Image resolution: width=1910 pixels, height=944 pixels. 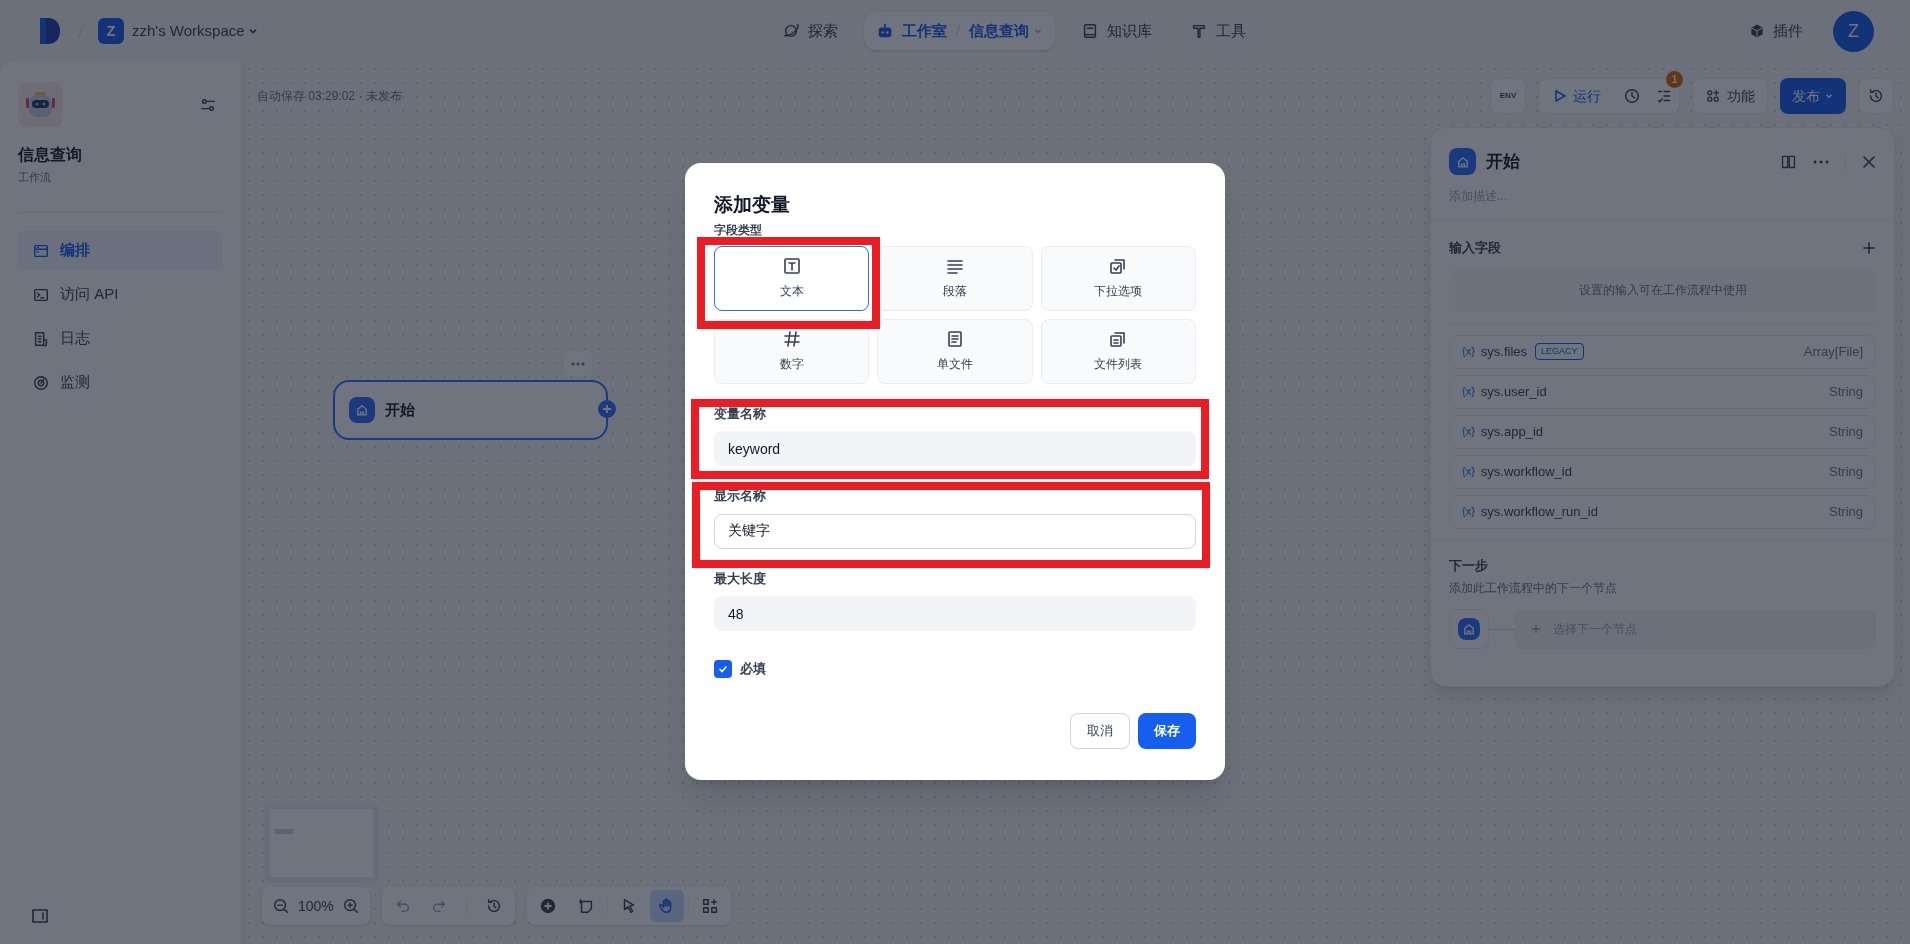 I want to click on gauge-icon, so click(x=41, y=382).